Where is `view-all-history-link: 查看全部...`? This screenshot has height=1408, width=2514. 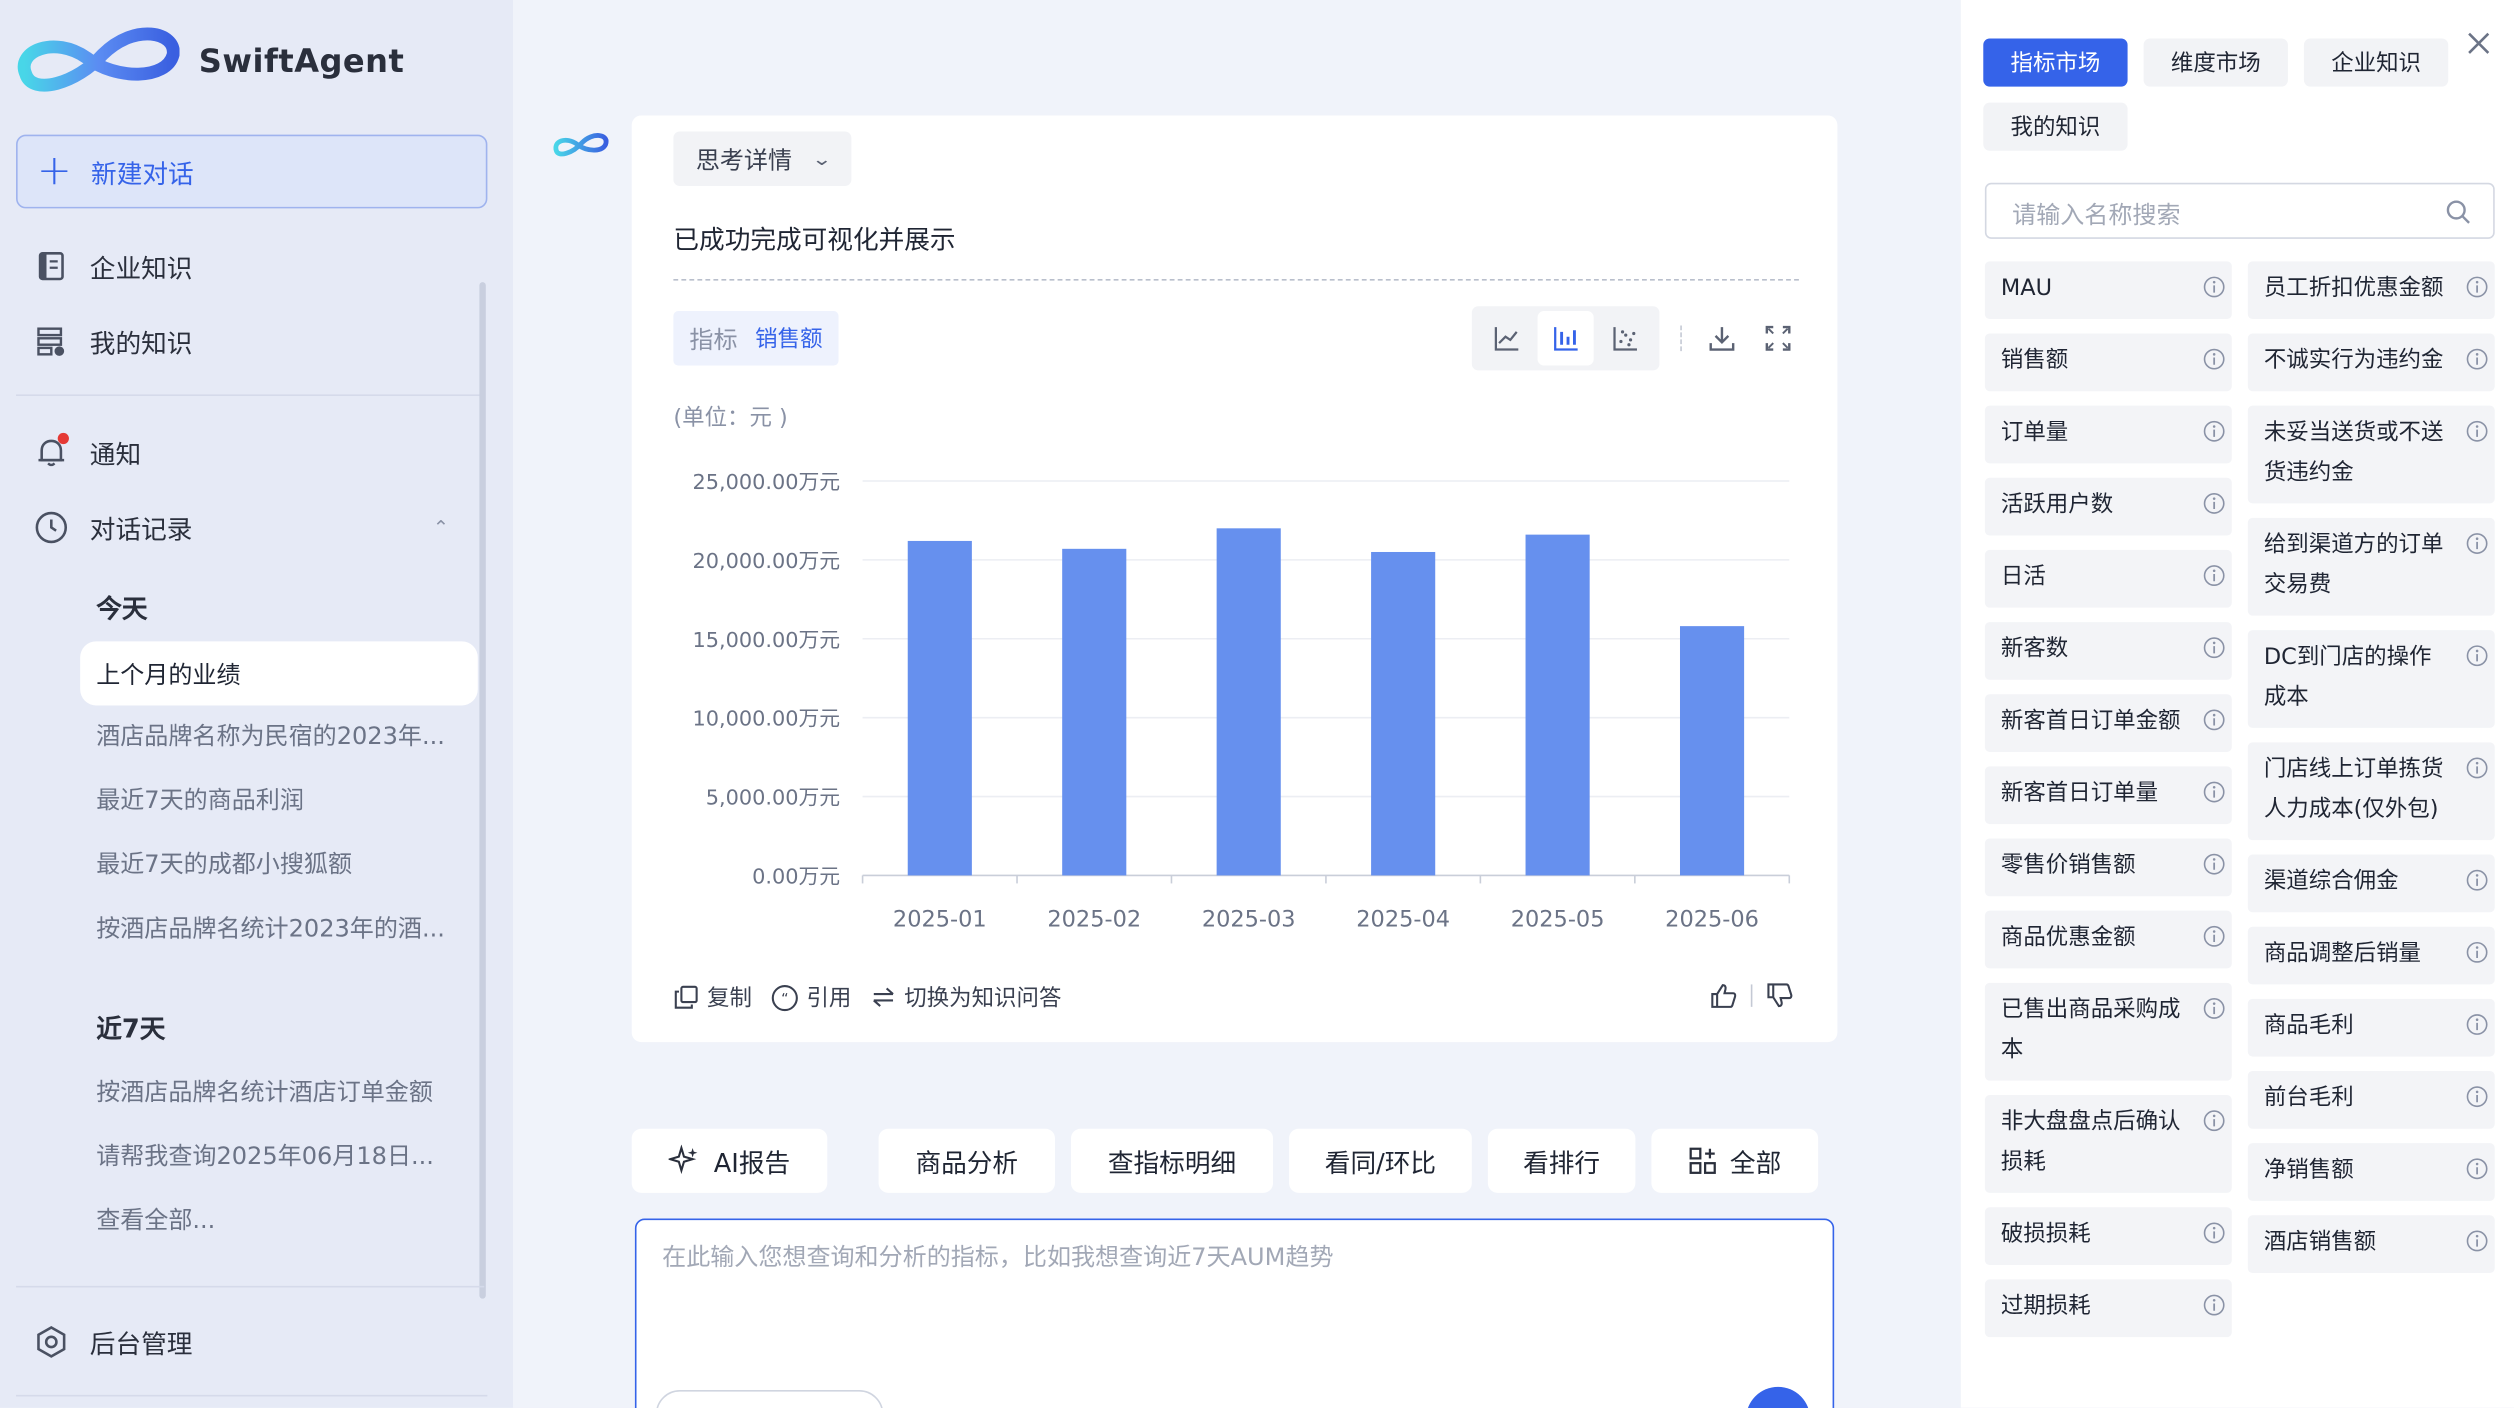
view-all-history-link: 查看全部... is located at coordinates (282, 1219).